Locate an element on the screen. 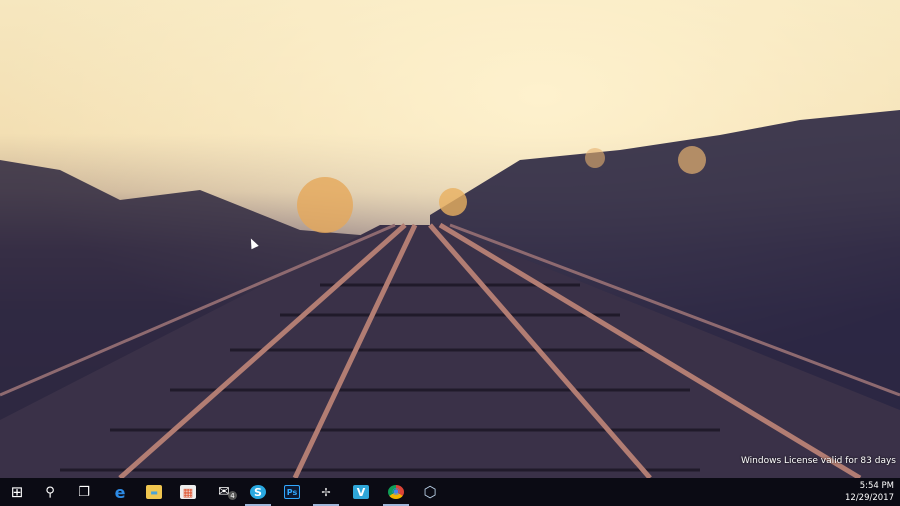 This screenshot has width=900, height=506. search-button: ⚲ is located at coordinates (50, 492).